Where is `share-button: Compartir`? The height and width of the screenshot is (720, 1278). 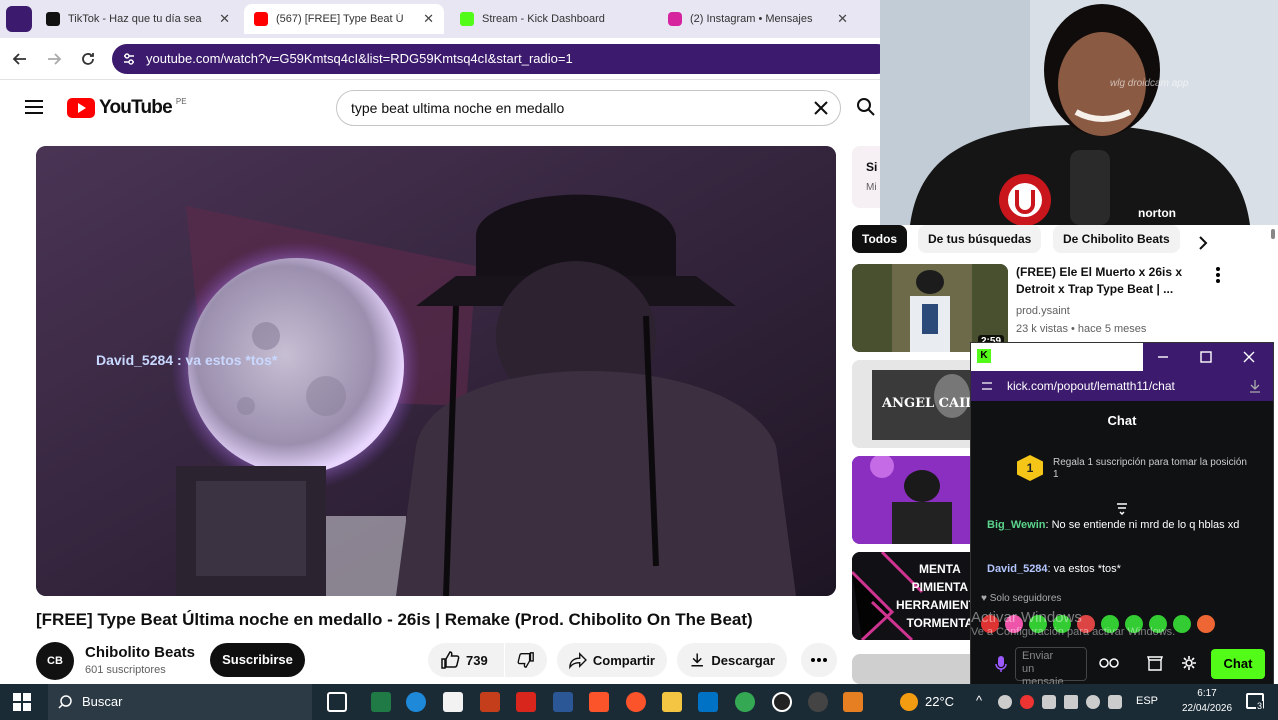
share-button: Compartir is located at coordinates (612, 660).